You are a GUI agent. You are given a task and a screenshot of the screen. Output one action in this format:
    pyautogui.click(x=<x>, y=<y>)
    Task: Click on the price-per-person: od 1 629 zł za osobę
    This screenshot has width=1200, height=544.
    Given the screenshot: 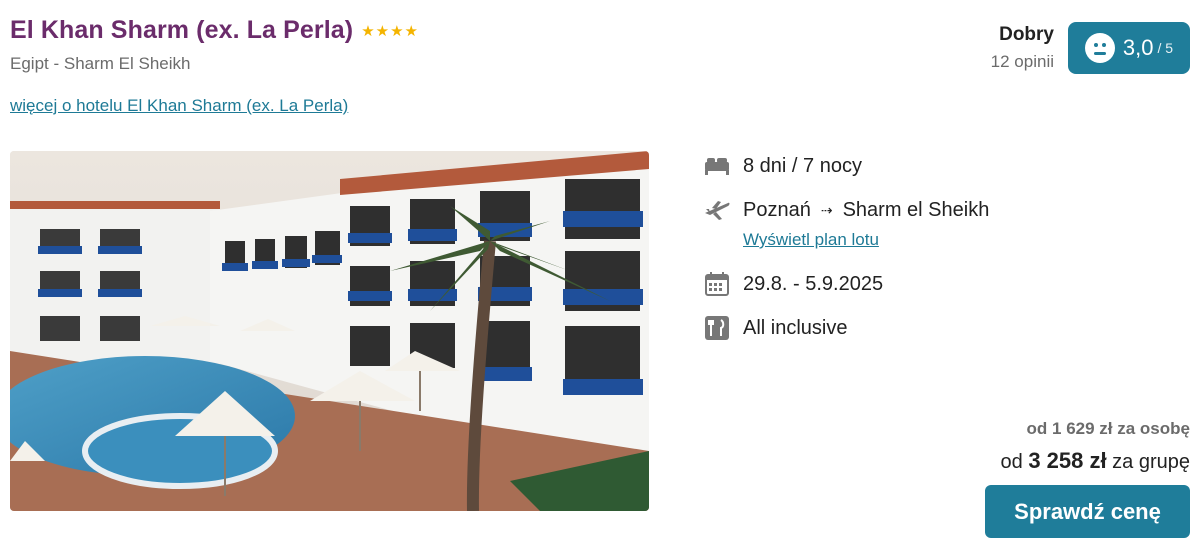 What is the action you would take?
    pyautogui.click(x=1108, y=428)
    